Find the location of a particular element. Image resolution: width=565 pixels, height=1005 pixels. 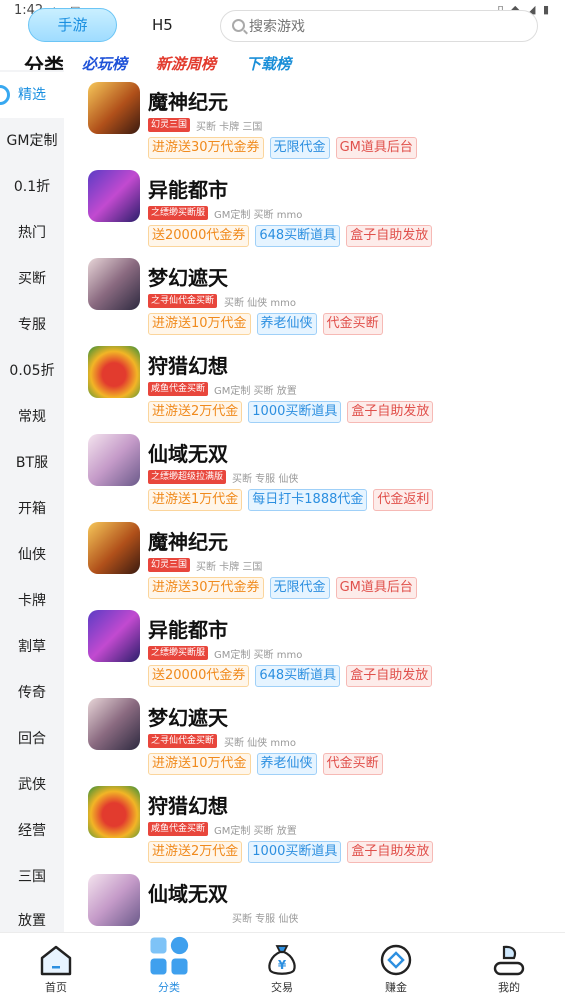

money-bag-icon: ¥ is located at coordinates (282, 960).